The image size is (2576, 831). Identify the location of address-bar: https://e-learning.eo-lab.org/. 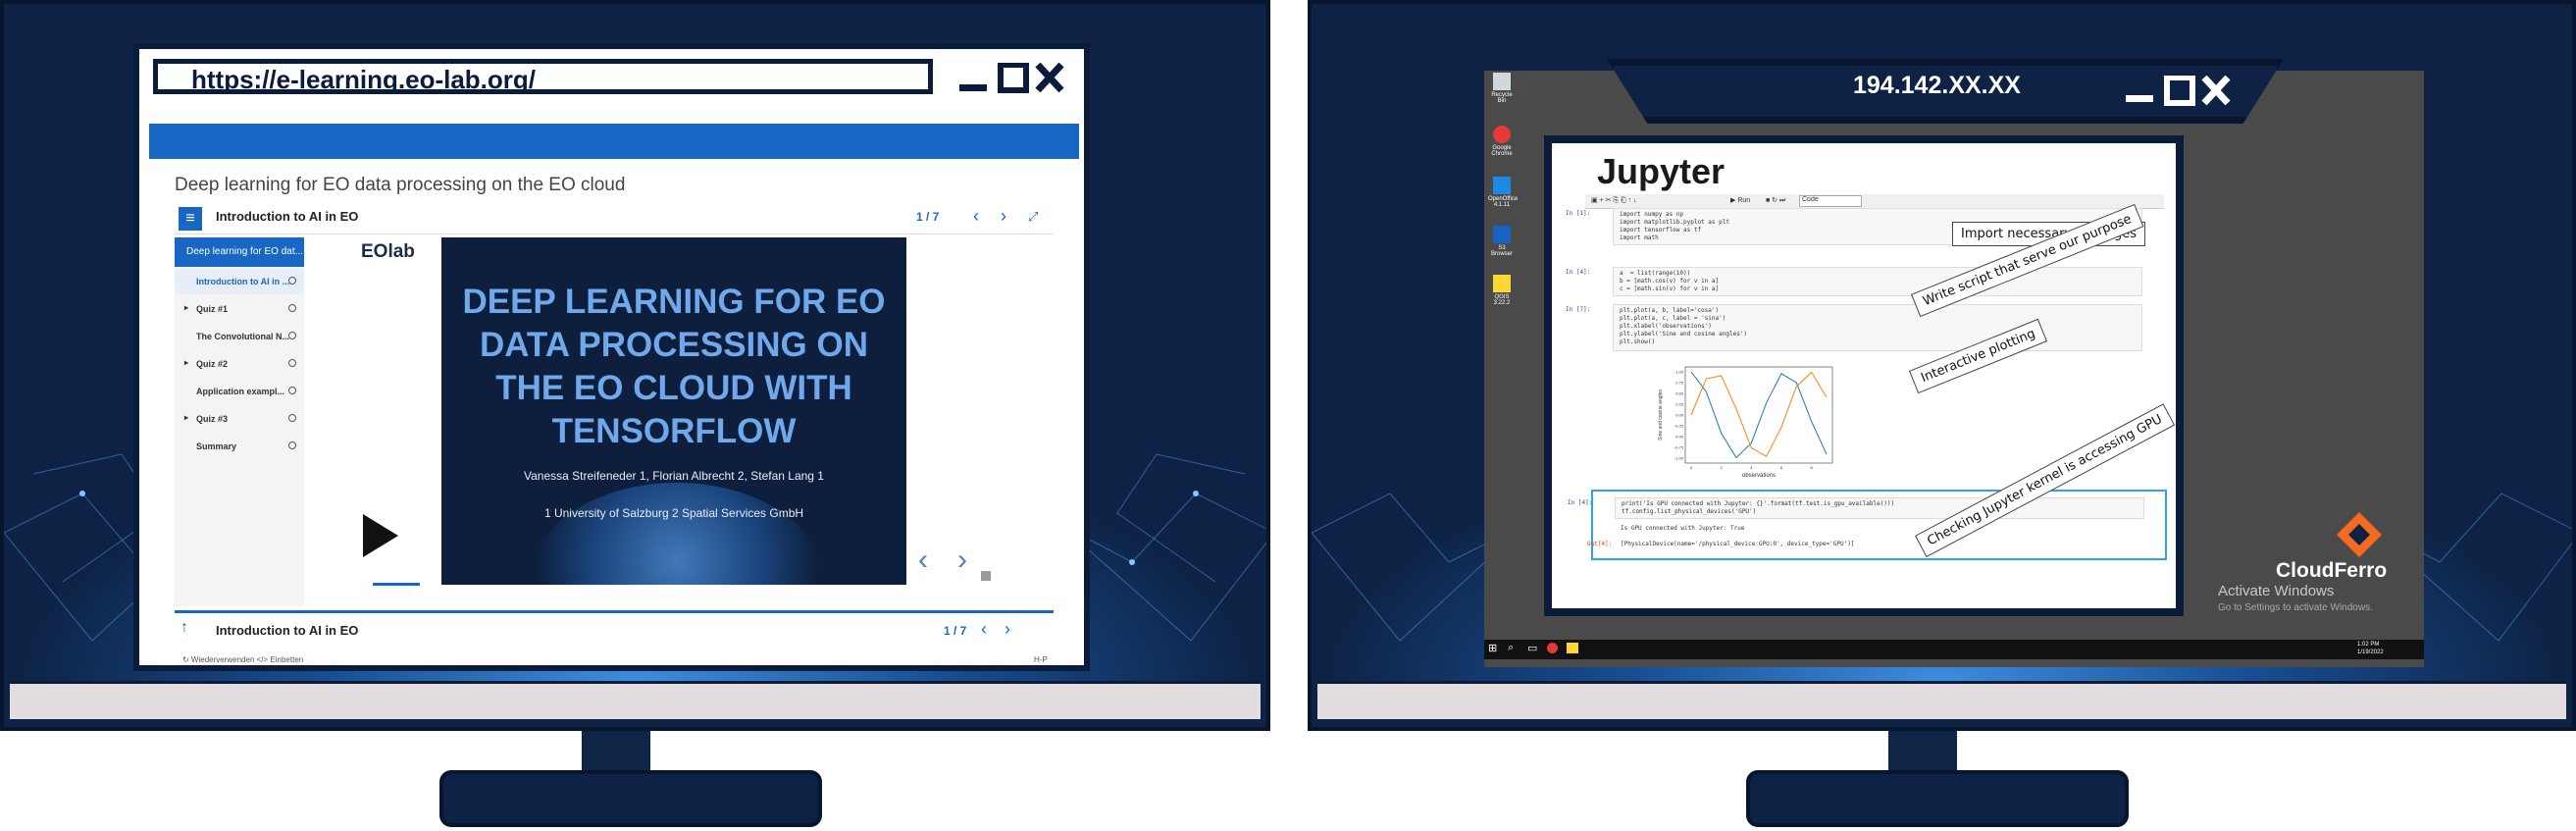
(543, 76).